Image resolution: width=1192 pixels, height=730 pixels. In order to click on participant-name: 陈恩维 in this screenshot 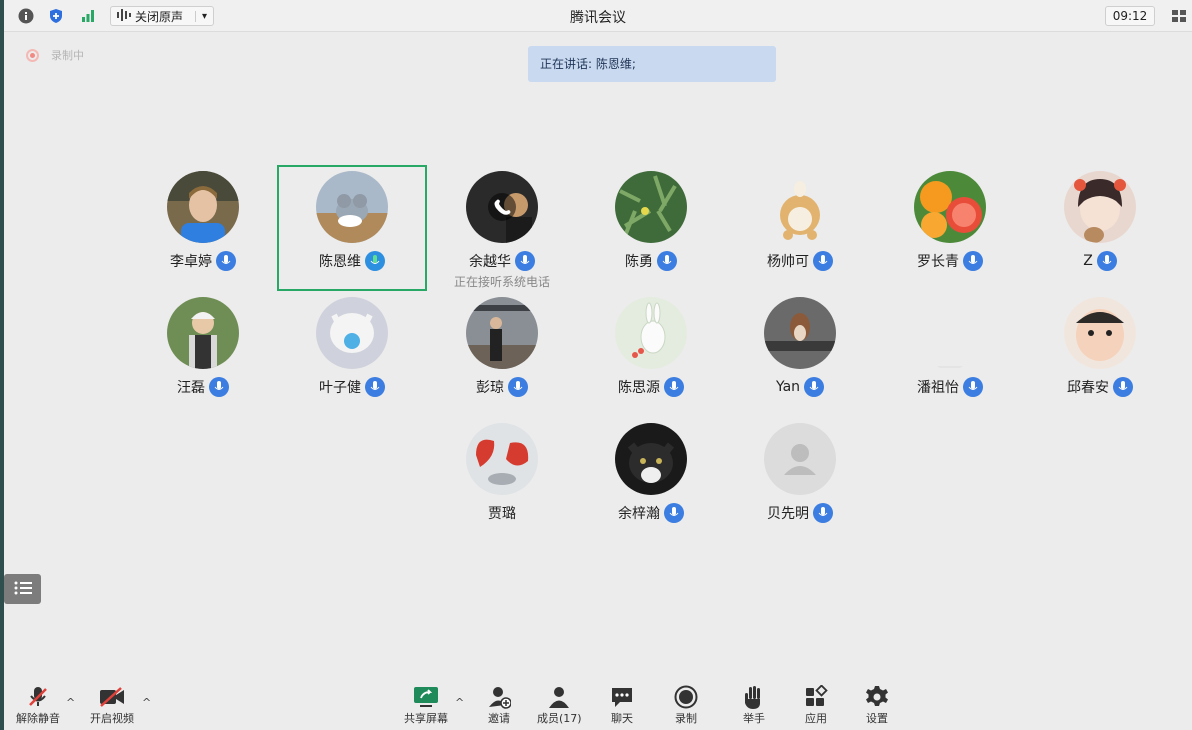, I will do `click(340, 262)`.